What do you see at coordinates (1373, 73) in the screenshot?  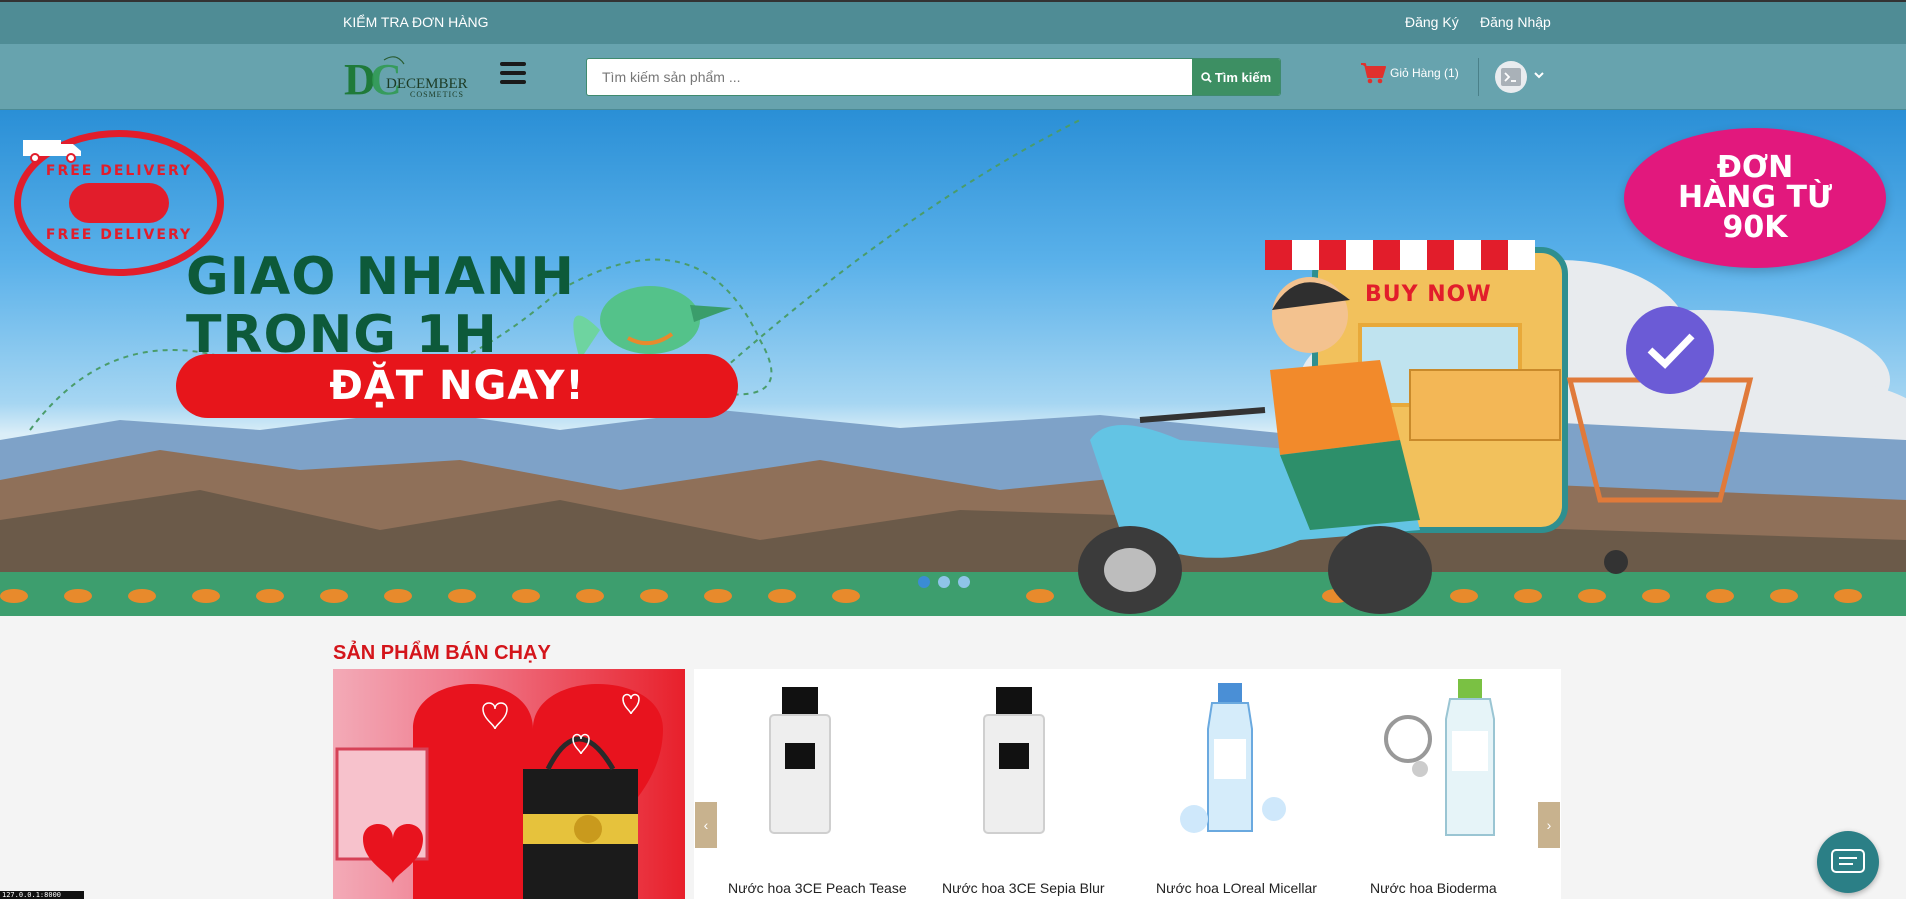 I see `shopping-cart-icon` at bounding box center [1373, 73].